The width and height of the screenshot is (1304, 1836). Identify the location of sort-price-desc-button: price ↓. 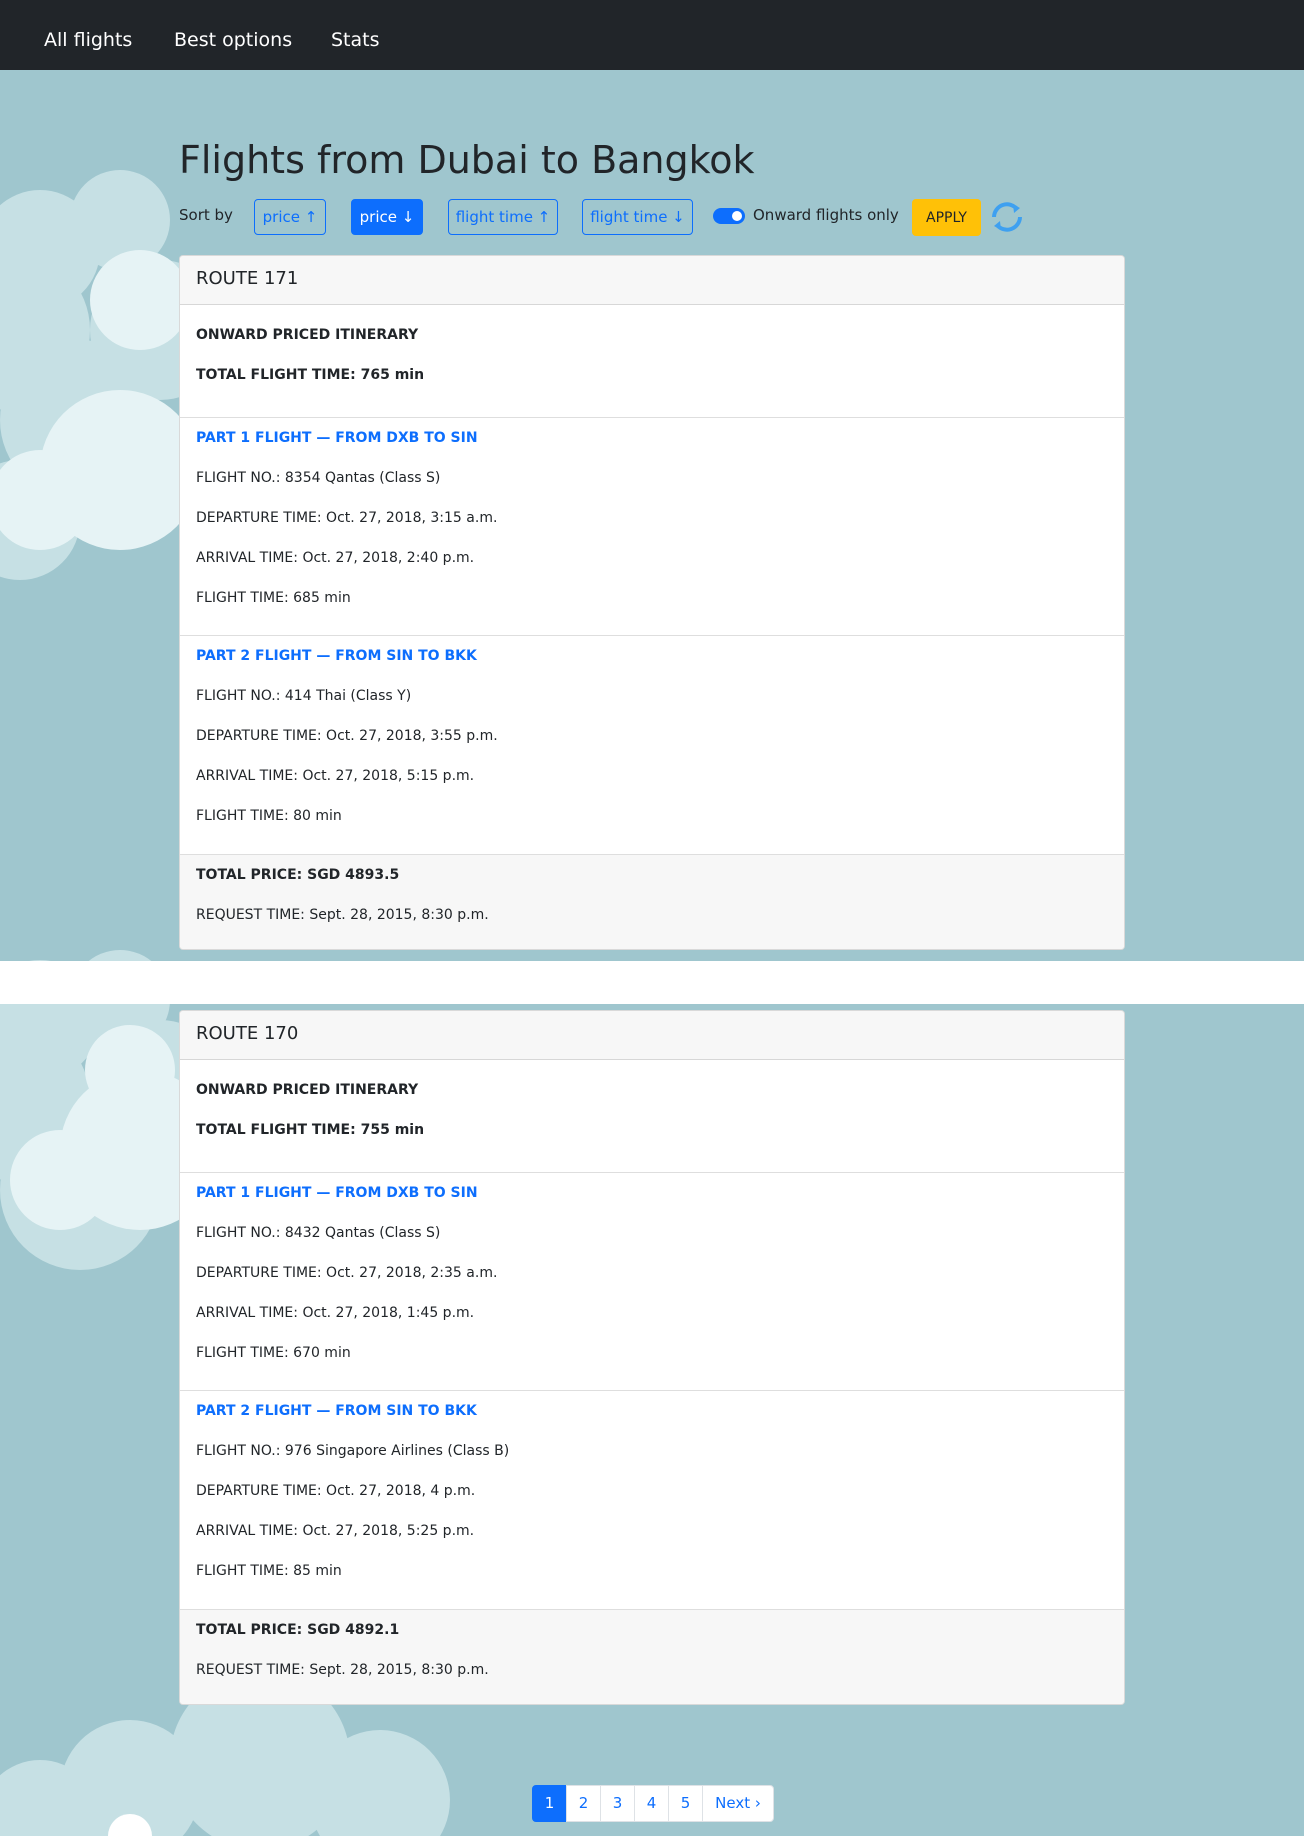
(387, 217).